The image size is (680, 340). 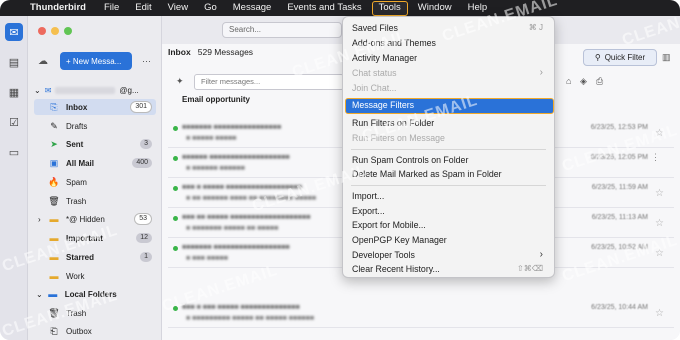 I want to click on folder-inbox: ⎘ Inbox 301, so click(x=95, y=107).